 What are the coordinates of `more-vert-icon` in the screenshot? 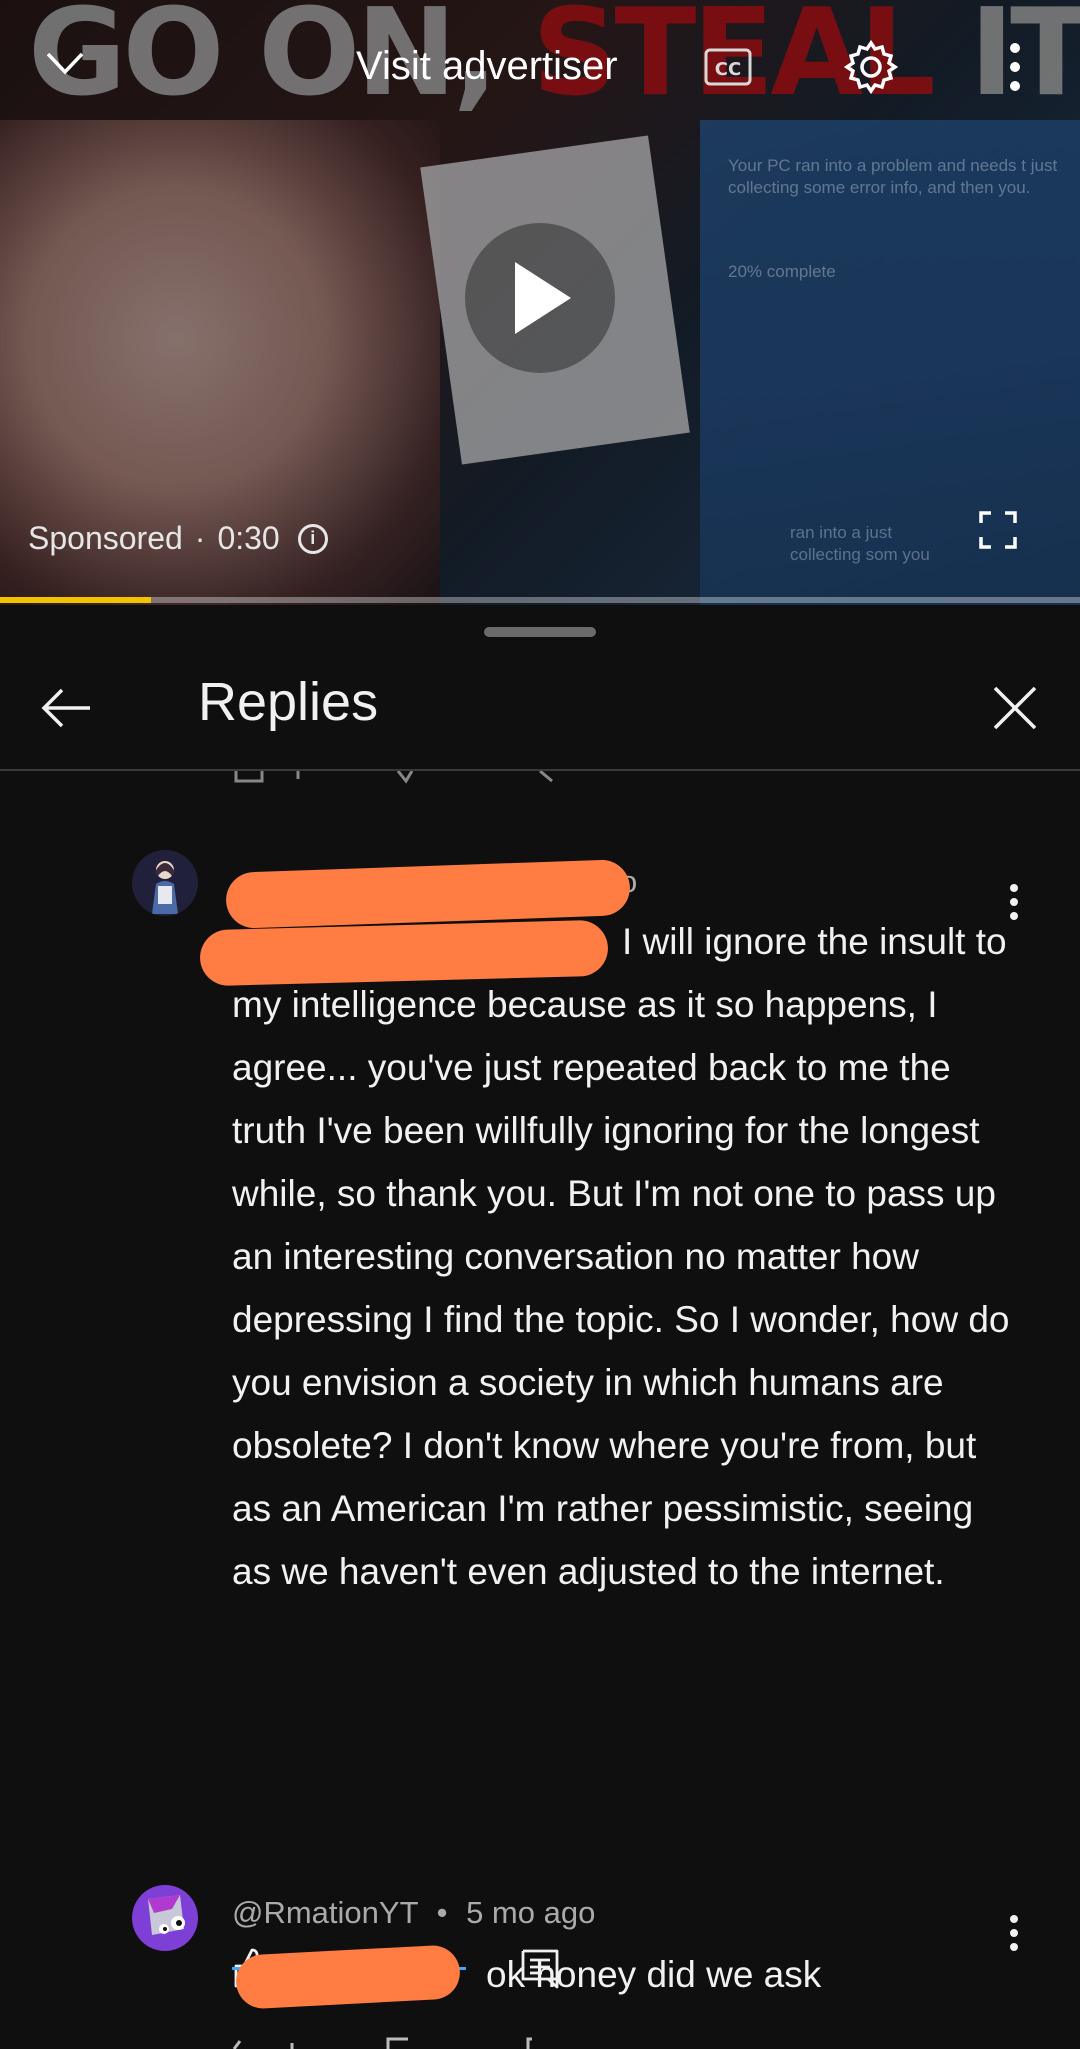 It's located at (1015, 67).